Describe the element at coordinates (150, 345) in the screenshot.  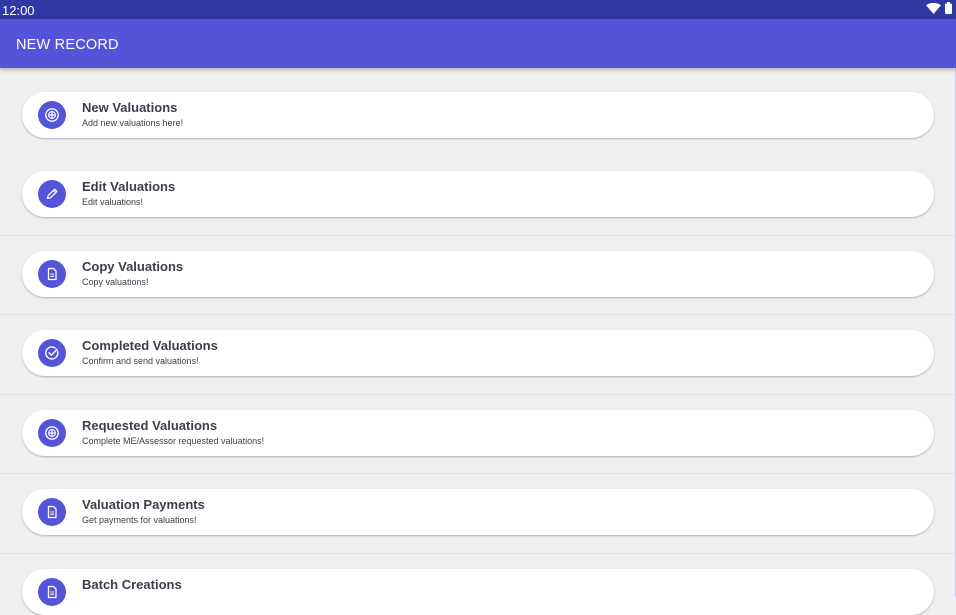
I see `menu-item-title: Completed Valuations` at that location.